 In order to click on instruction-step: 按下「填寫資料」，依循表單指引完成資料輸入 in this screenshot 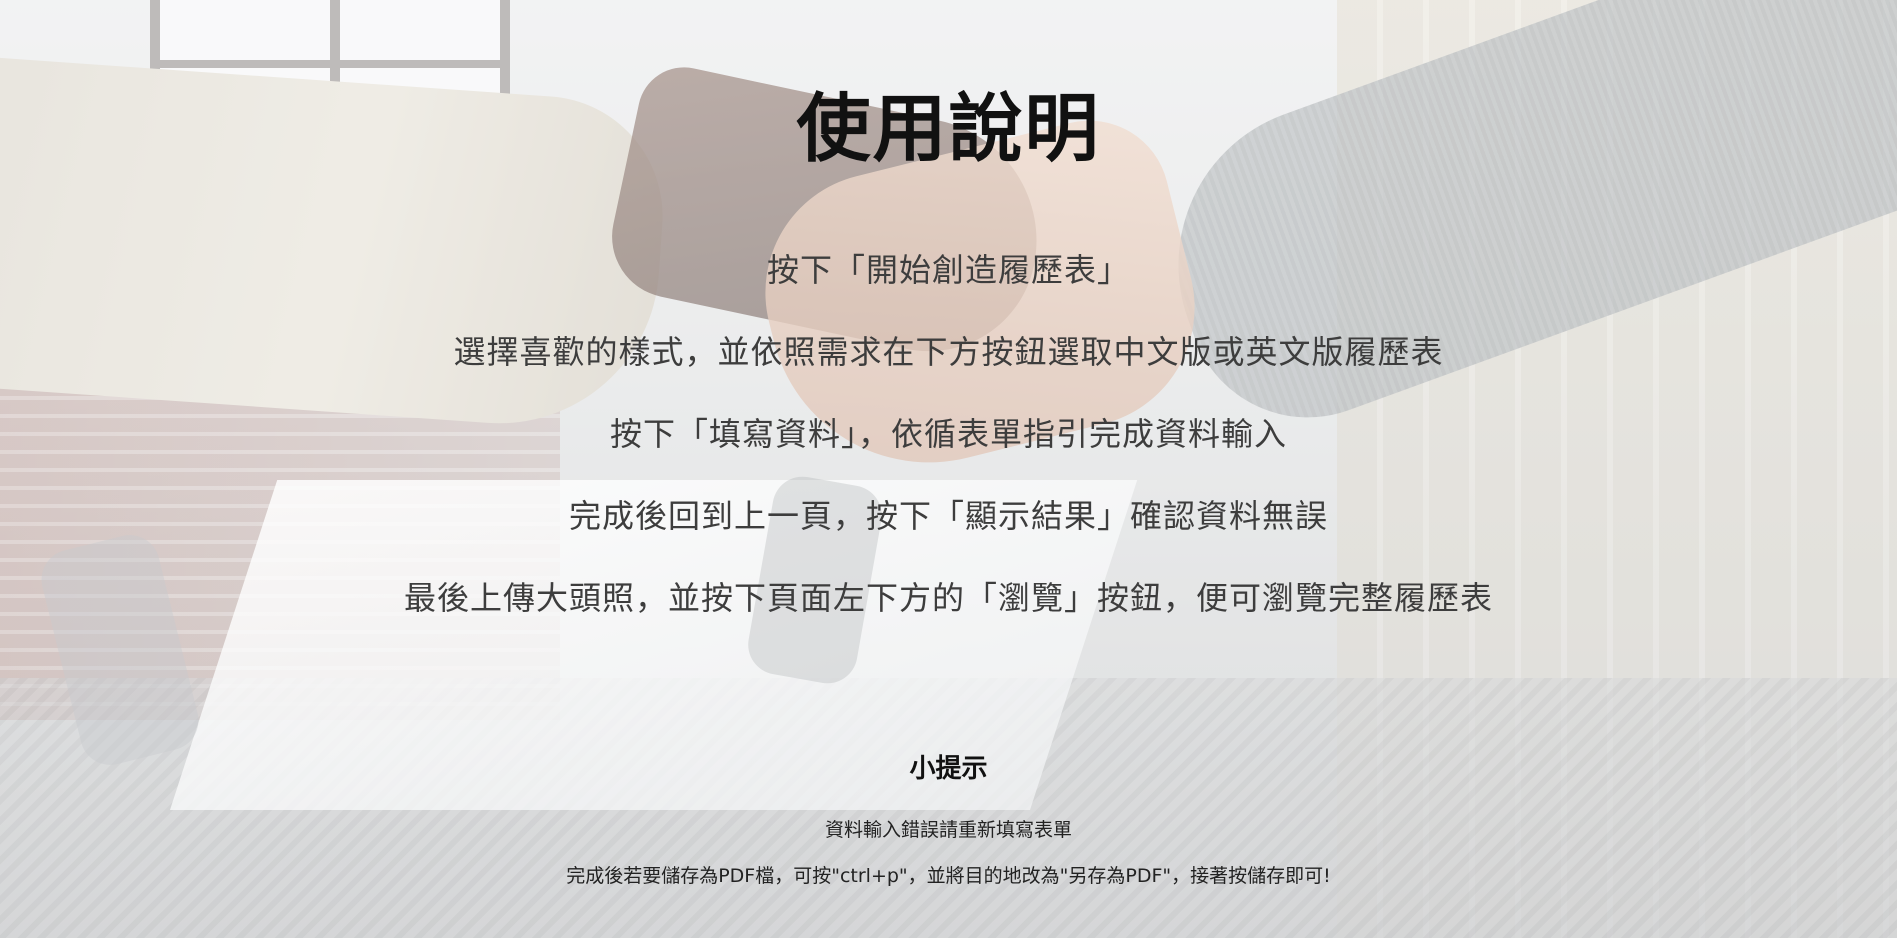, I will do `click(948, 434)`.